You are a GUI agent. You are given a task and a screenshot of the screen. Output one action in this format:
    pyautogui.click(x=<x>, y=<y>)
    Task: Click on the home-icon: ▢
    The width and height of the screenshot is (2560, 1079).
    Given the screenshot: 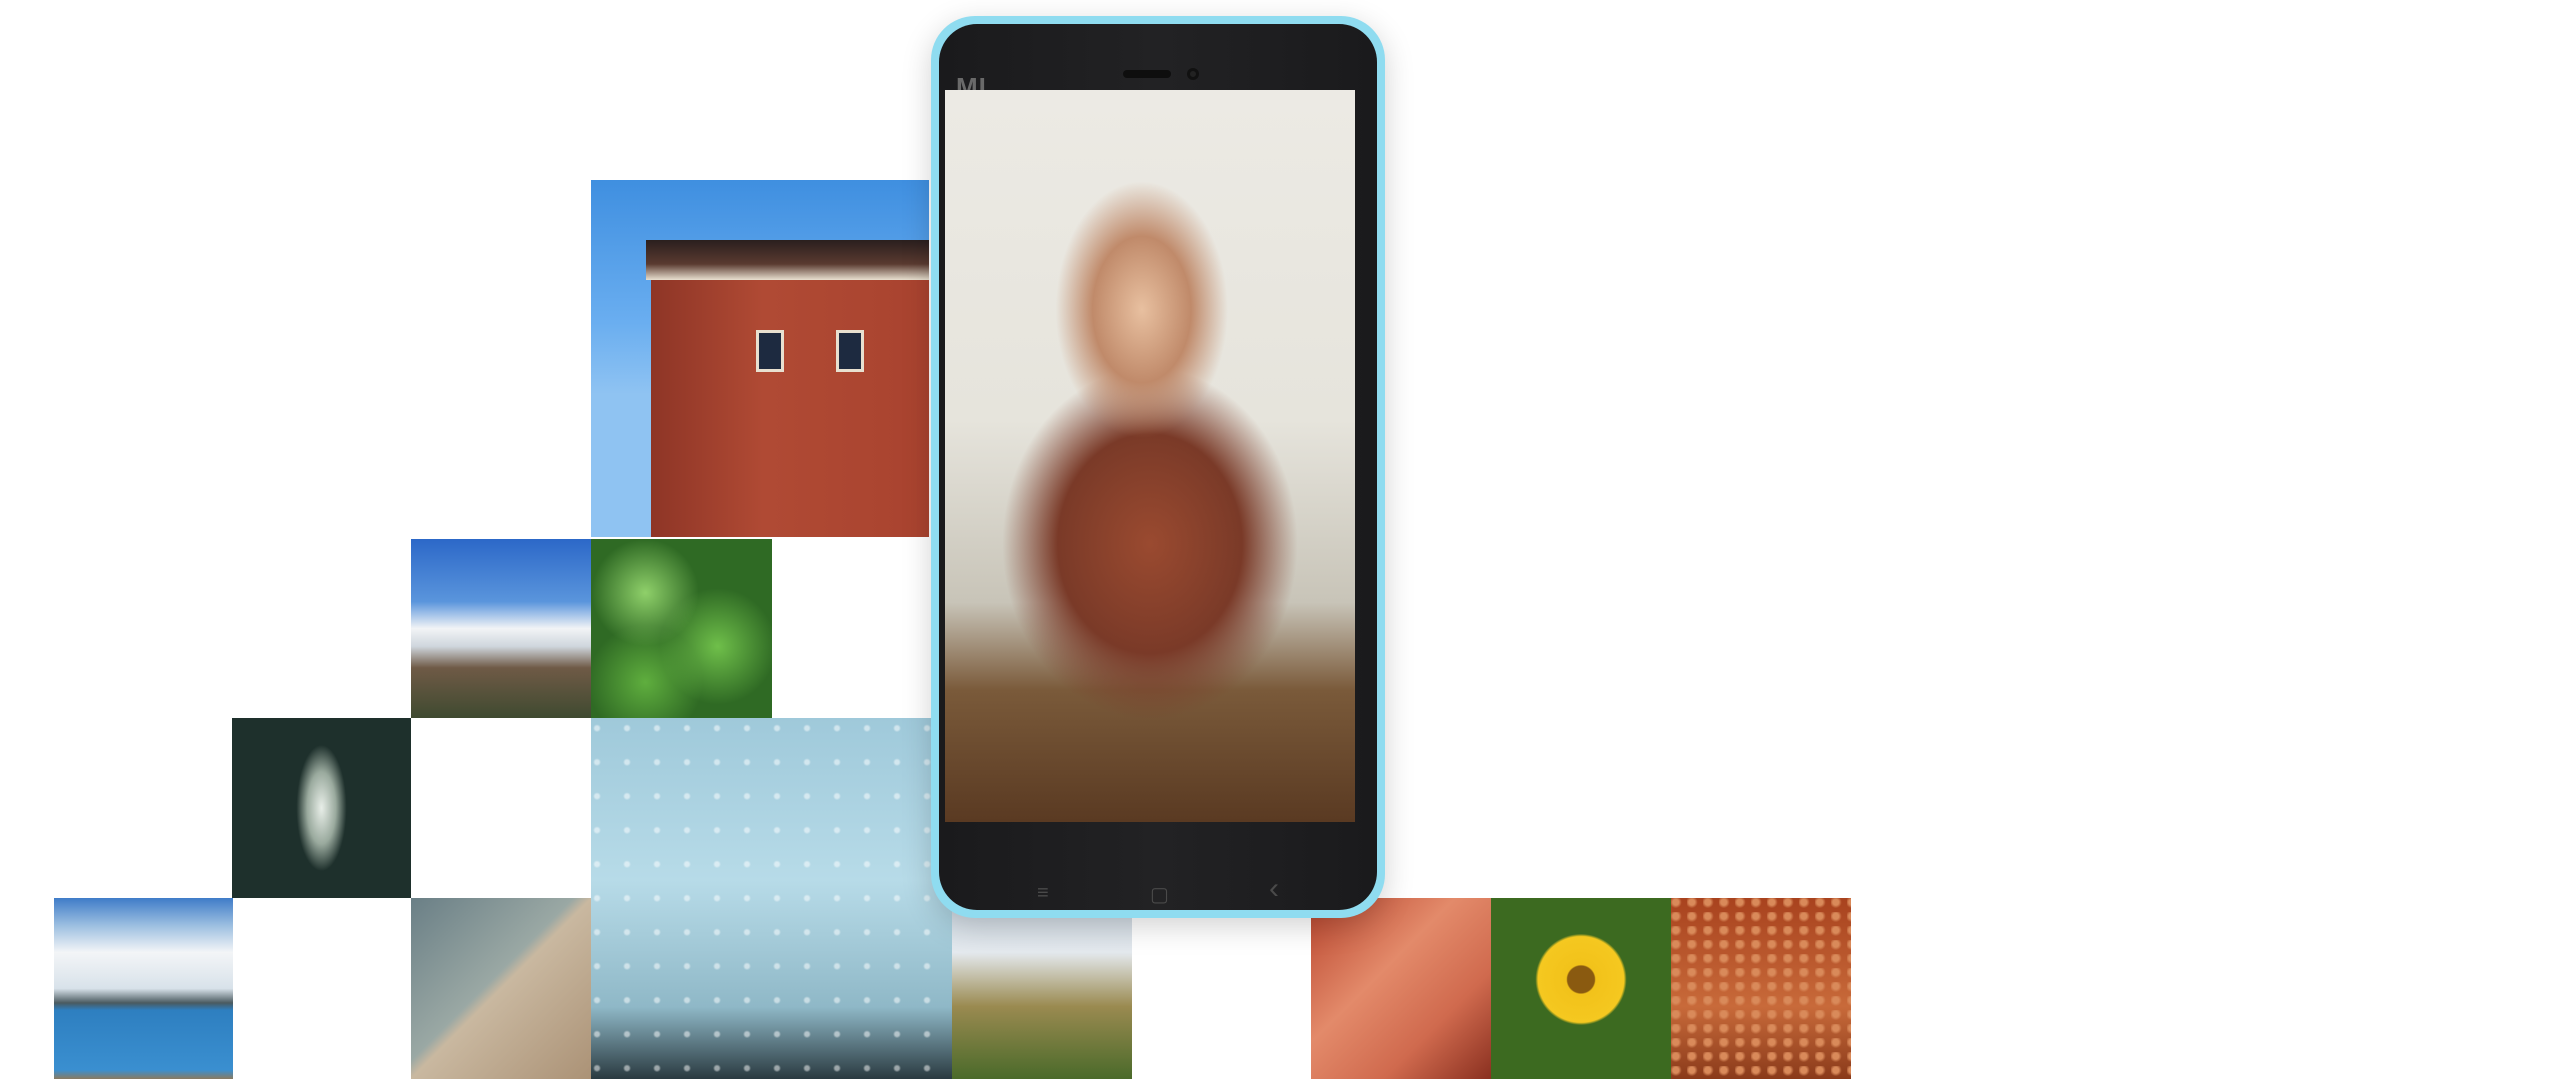 What is the action you would take?
    pyautogui.click(x=1159, y=895)
    